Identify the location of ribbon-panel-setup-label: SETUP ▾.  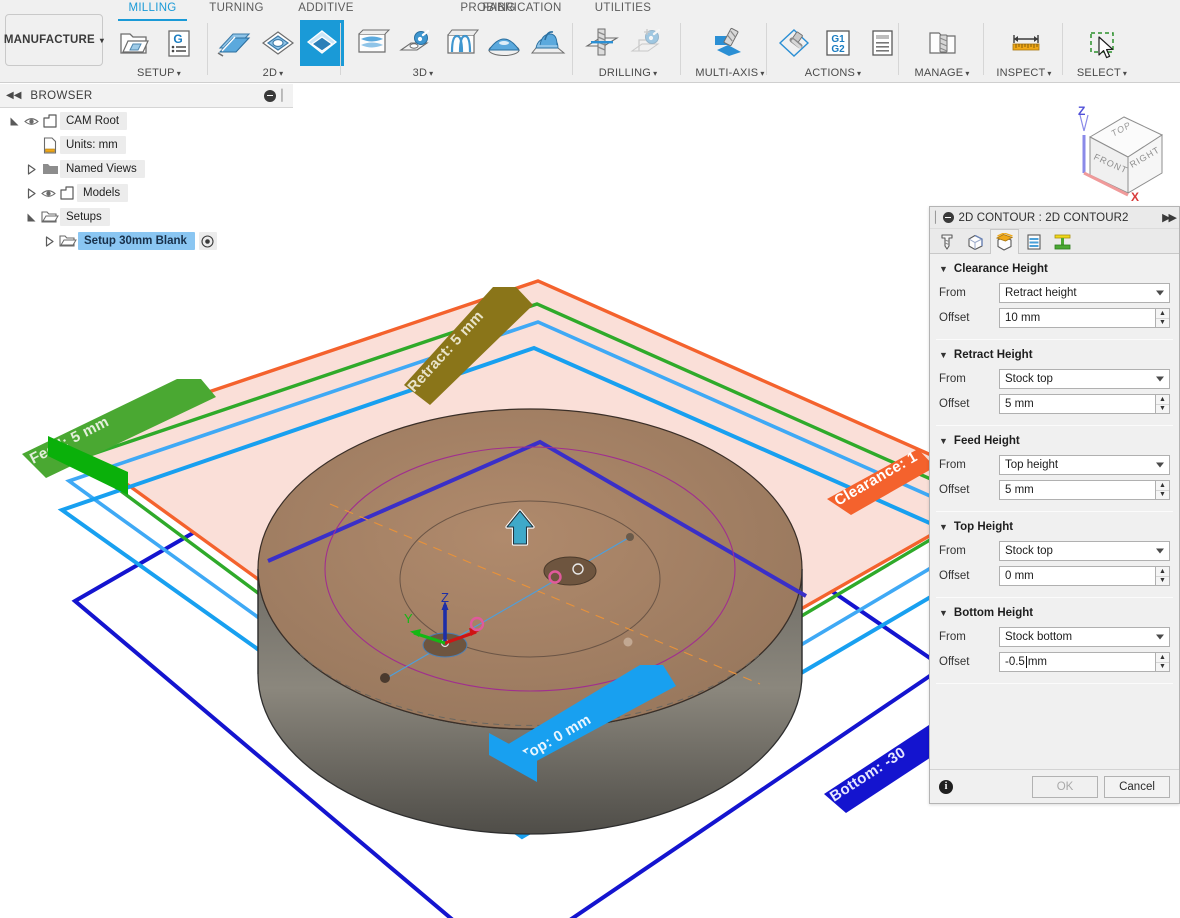
(159, 73).